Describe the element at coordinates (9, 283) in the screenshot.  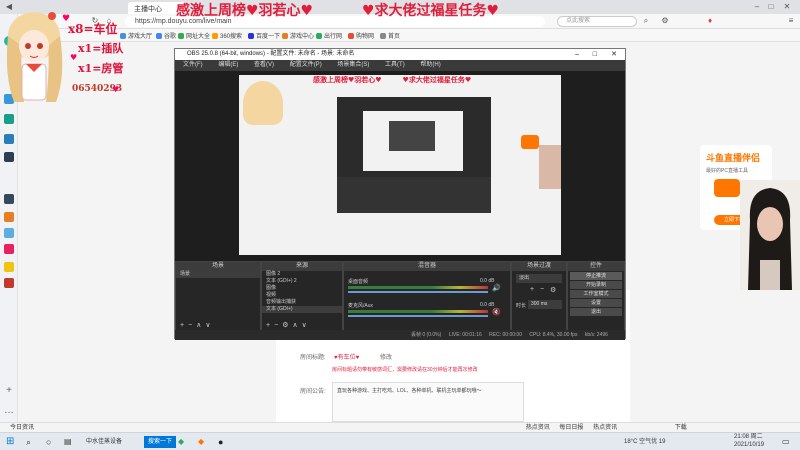
I see `app-icon-red` at that location.